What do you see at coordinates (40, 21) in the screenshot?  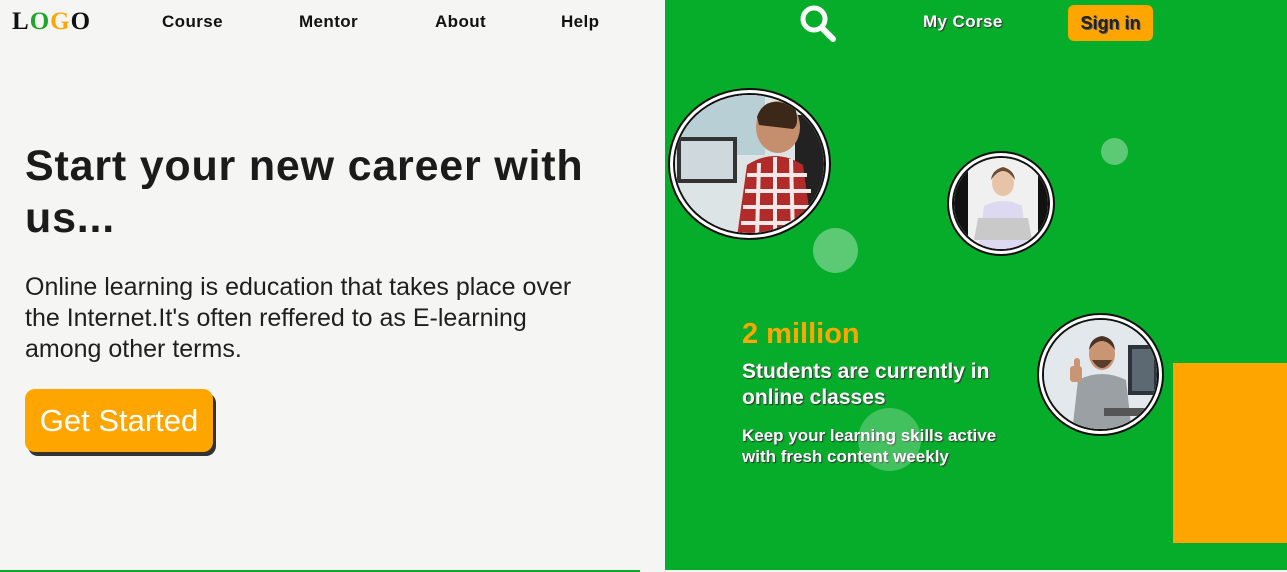 I see `logo-letter-o: O` at bounding box center [40, 21].